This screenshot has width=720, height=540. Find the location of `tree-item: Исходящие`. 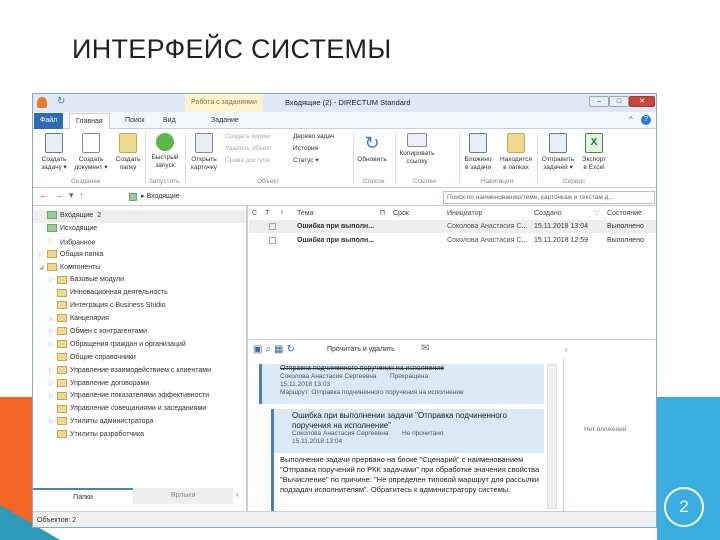

tree-item: Исходящие is located at coordinates (139, 229).